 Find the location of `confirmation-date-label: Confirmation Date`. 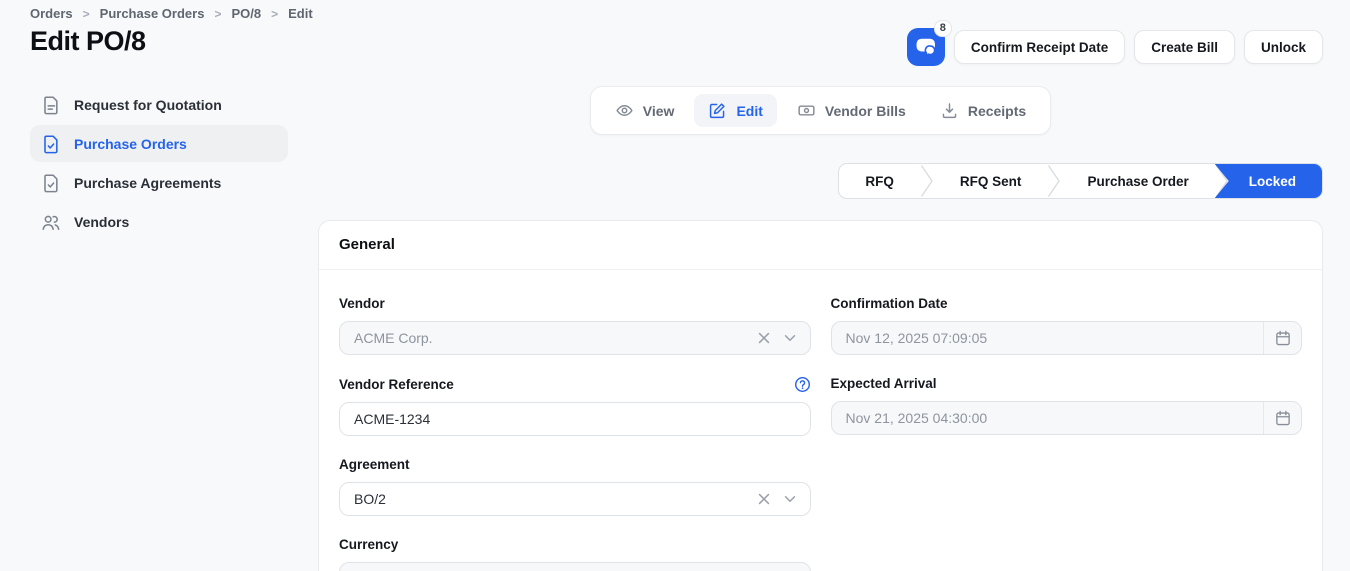

confirmation-date-label: Confirmation Date is located at coordinates (889, 303).